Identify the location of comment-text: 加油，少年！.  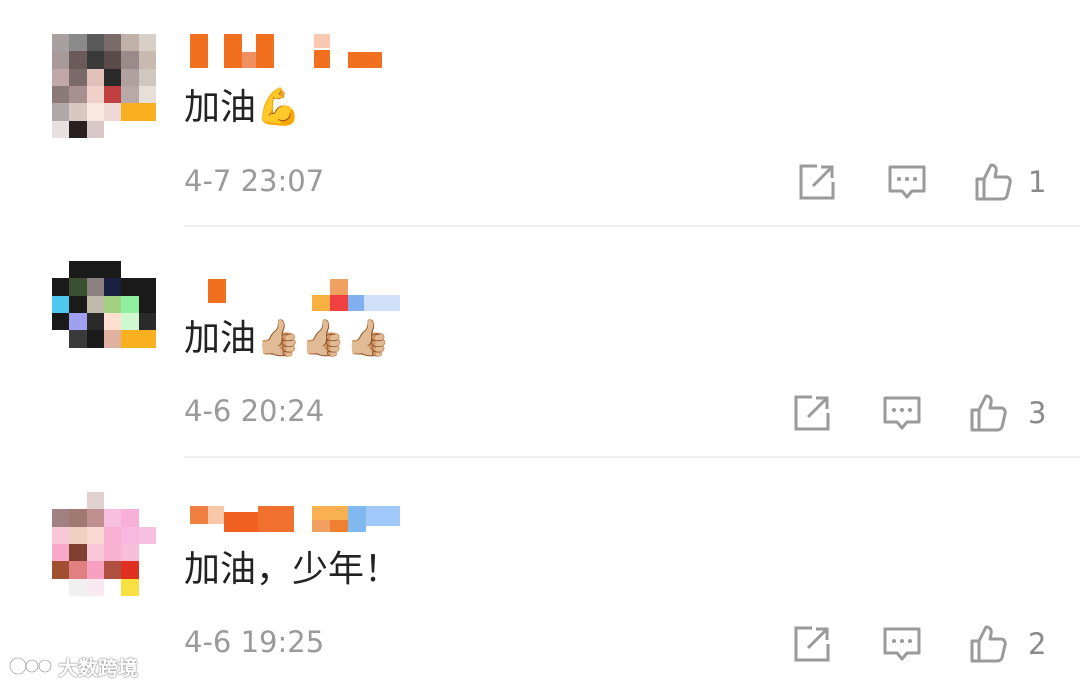
(292, 569).